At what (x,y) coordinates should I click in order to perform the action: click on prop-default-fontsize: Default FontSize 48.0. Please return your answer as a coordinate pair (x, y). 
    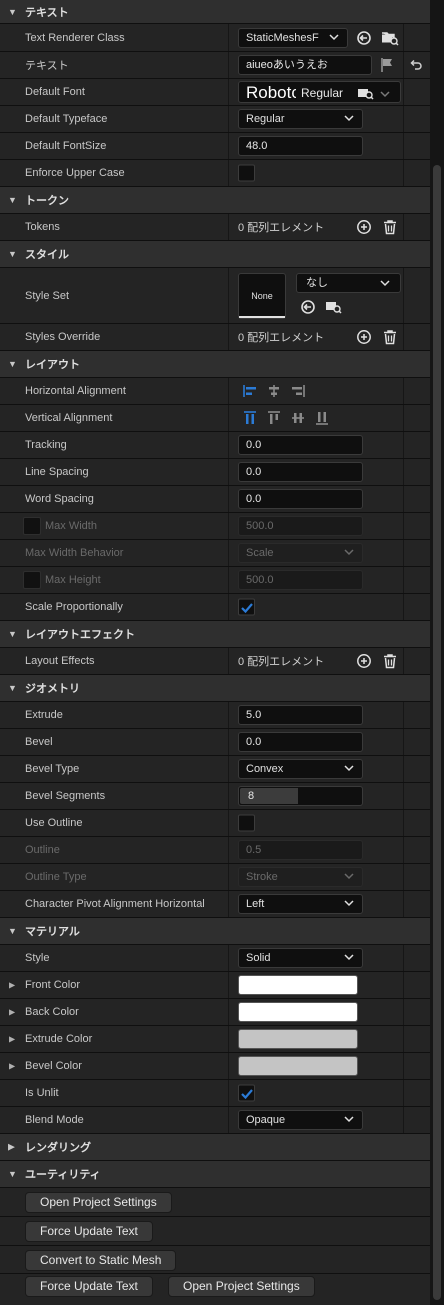
    Looking at the image, I should click on (215, 146).